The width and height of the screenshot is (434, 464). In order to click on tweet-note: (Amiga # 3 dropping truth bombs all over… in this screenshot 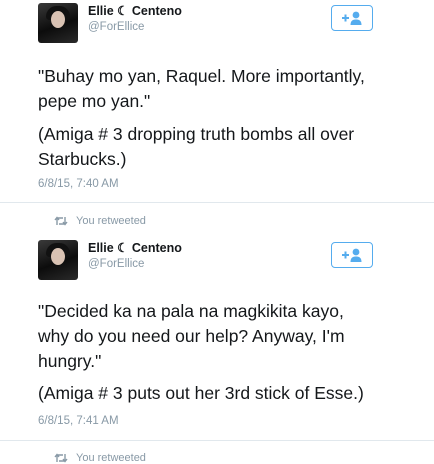, I will do `click(196, 146)`.